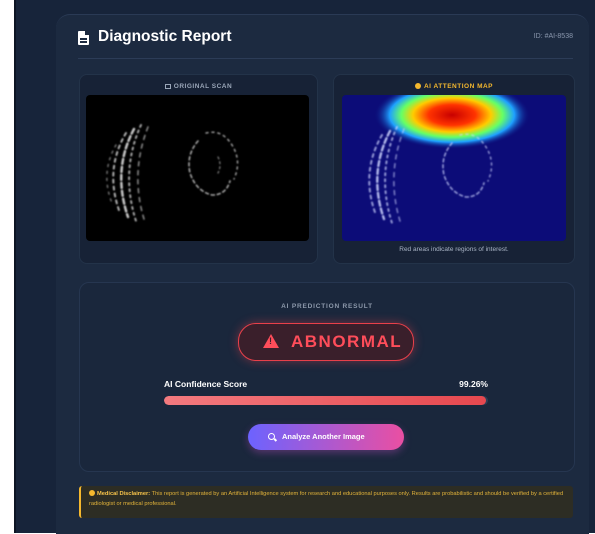  Describe the element at coordinates (553, 36) in the screenshot. I see `report-id: ID: #AI-8538` at that location.